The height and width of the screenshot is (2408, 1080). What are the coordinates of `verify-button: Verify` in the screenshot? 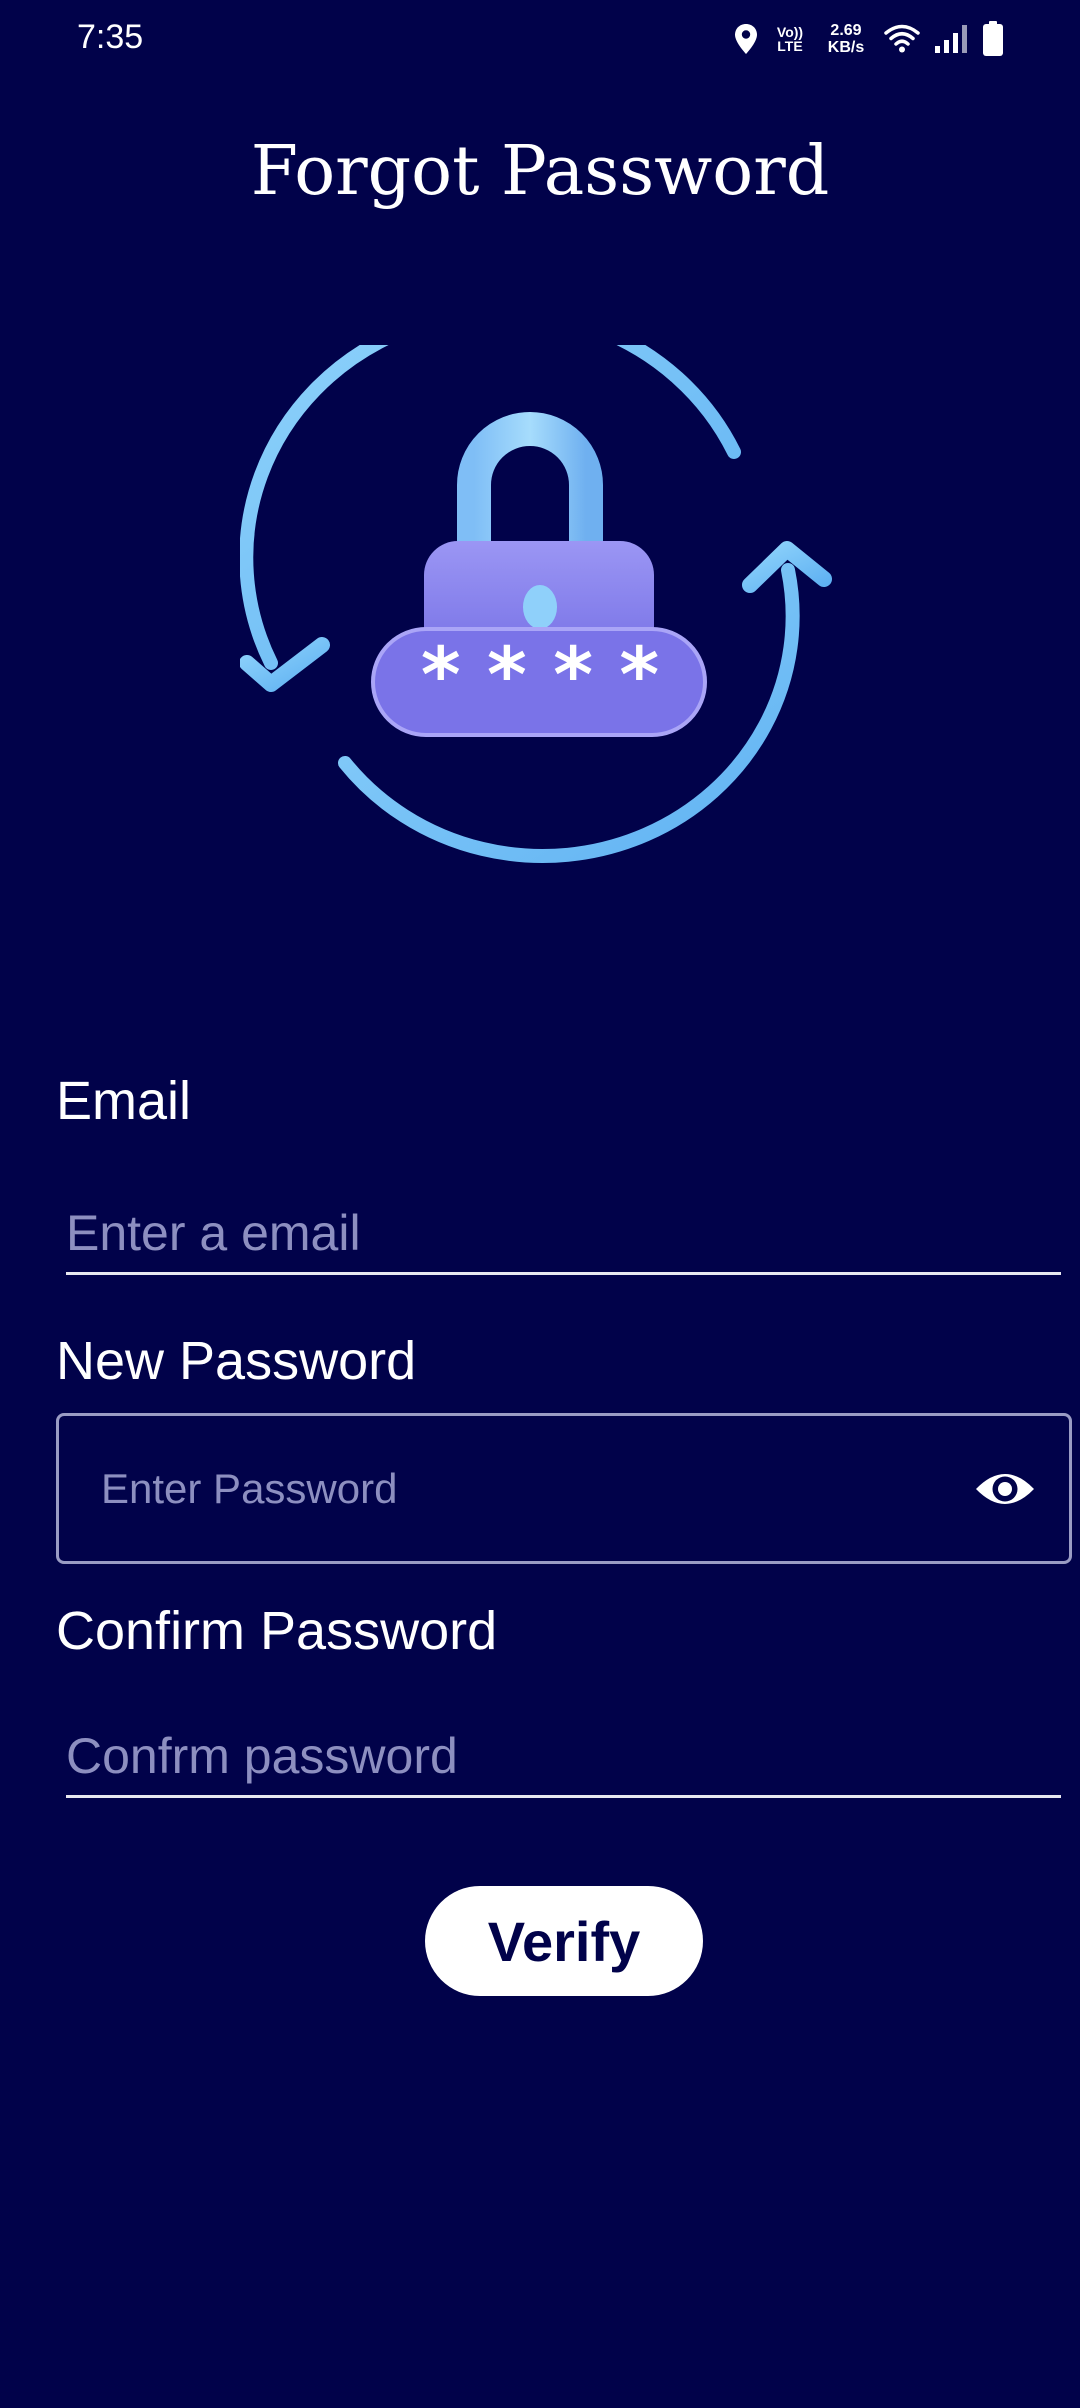 It's located at (564, 1941).